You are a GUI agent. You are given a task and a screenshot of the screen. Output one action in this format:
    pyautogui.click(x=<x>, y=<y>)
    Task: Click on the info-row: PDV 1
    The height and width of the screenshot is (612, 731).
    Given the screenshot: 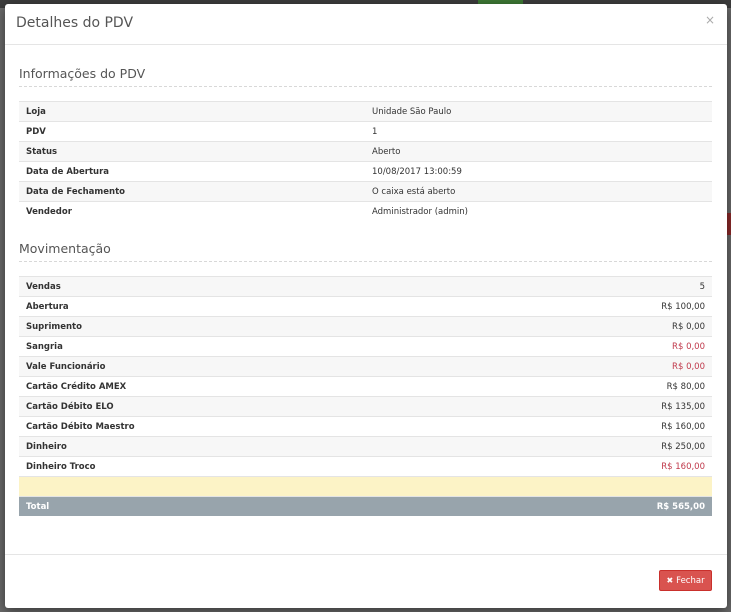 What is the action you would take?
    pyautogui.click(x=365, y=131)
    